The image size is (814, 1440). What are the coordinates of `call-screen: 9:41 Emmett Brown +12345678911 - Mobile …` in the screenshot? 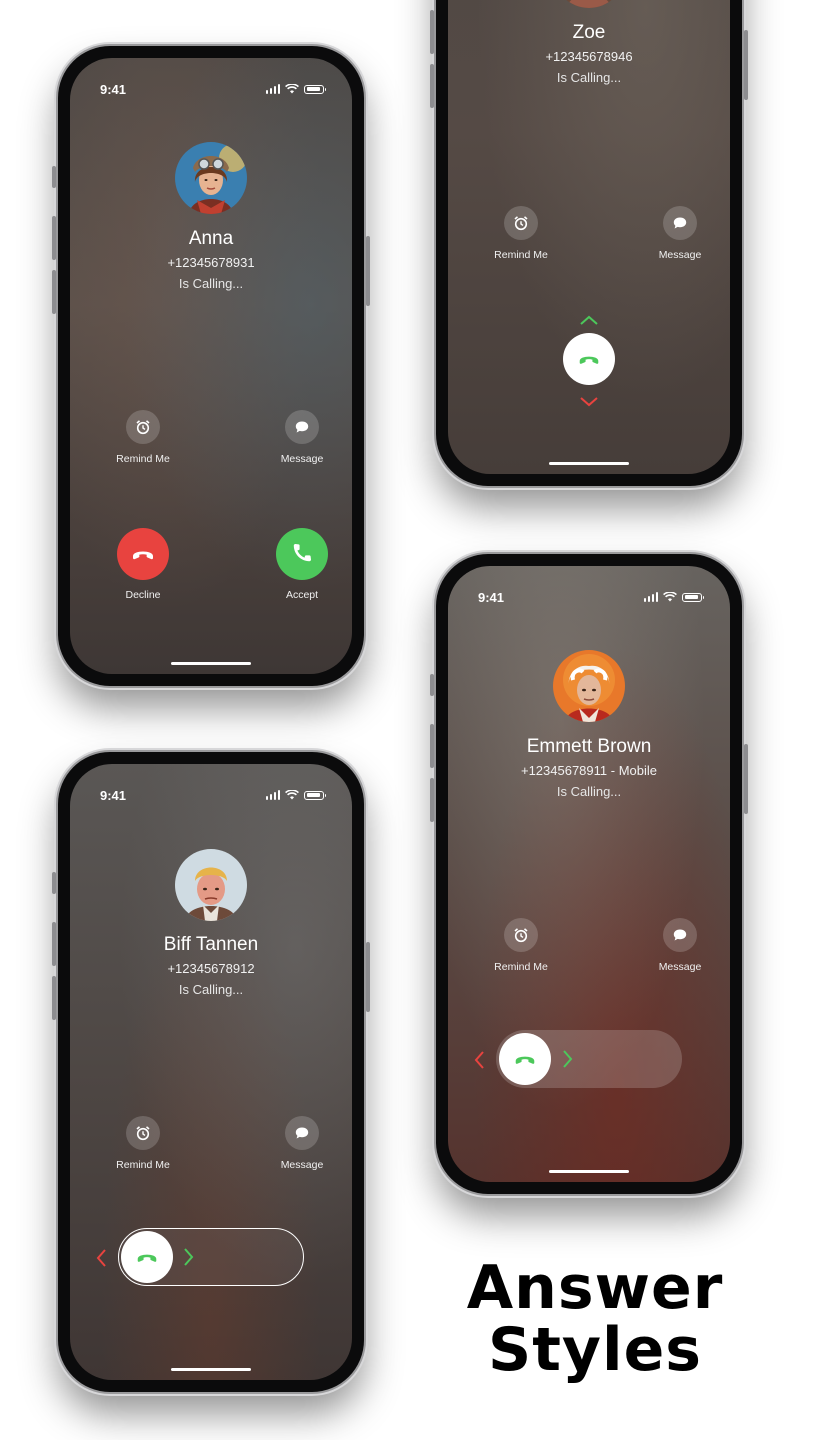 It's located at (589, 874).